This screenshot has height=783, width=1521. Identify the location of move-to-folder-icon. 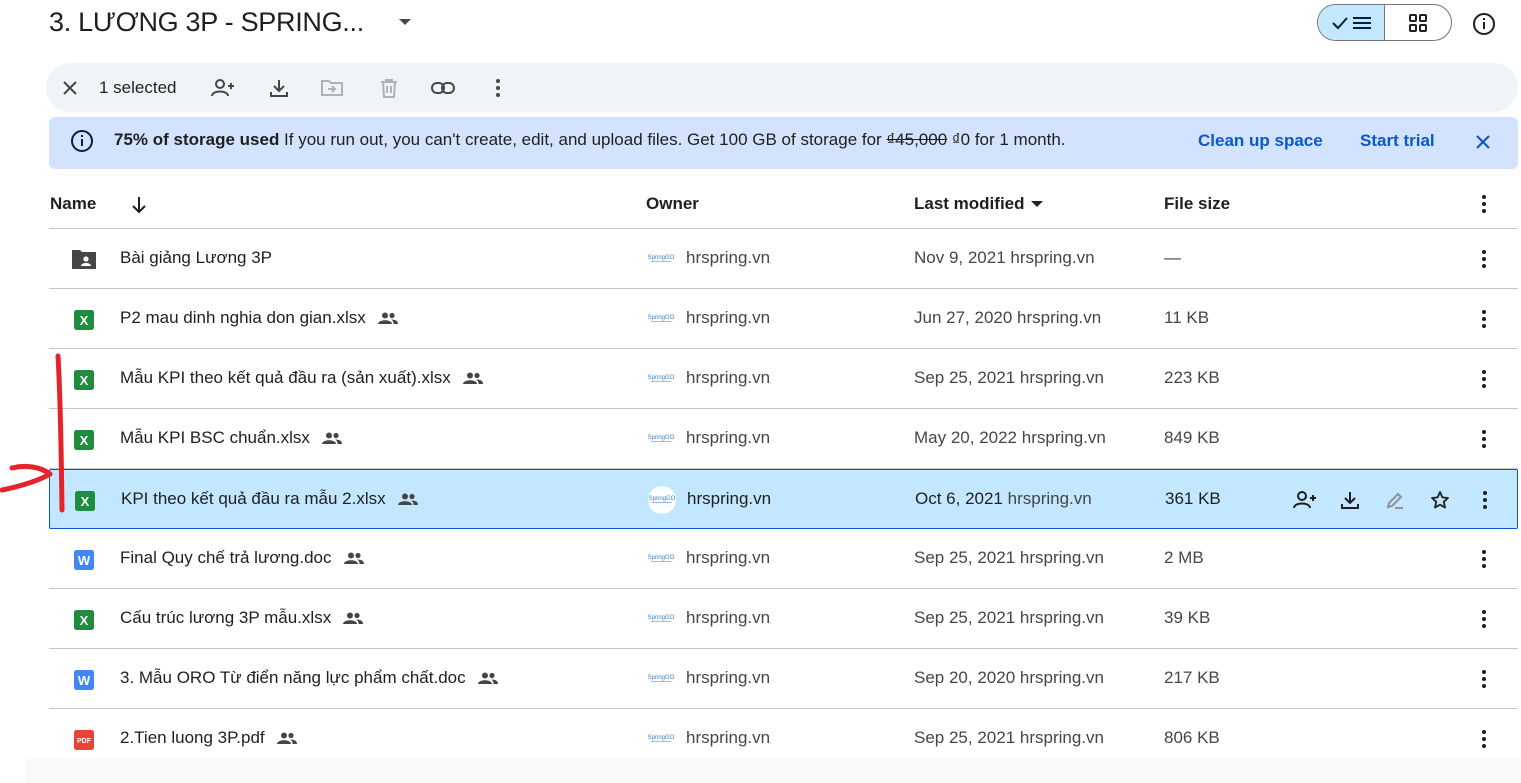
(332, 88).